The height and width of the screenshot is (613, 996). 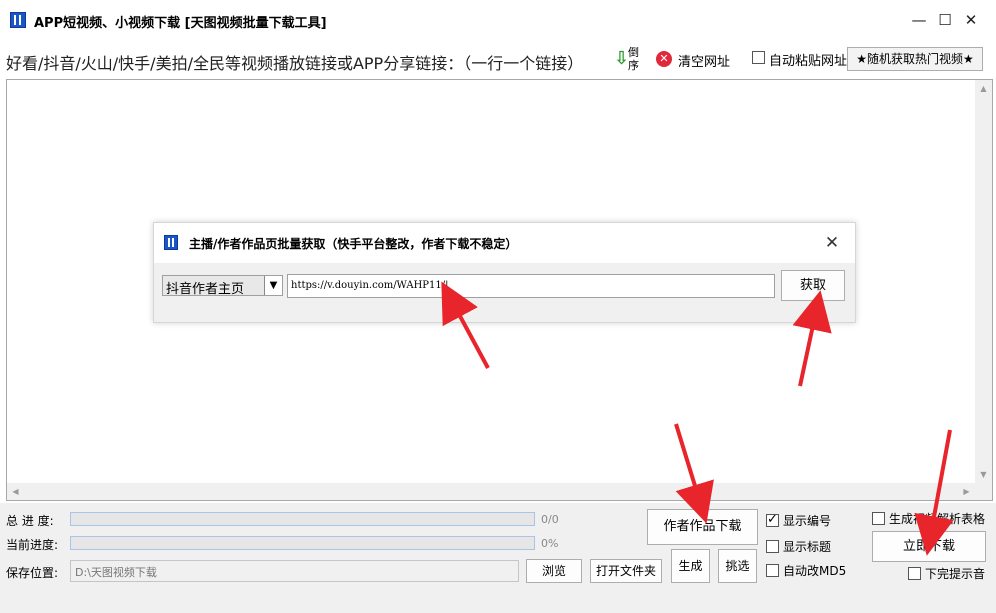 What do you see at coordinates (302, 519) in the screenshot?
I see `total-progress-bar` at bounding box center [302, 519].